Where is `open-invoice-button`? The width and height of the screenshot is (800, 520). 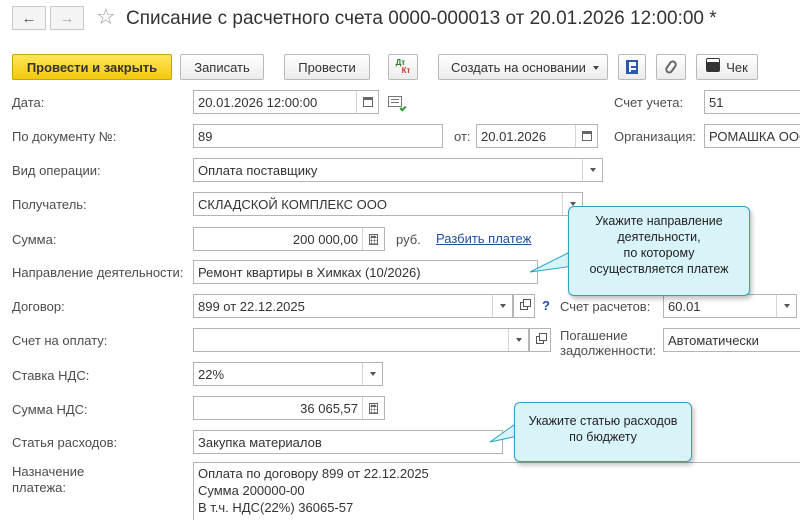
open-invoice-button is located at coordinates (540, 340).